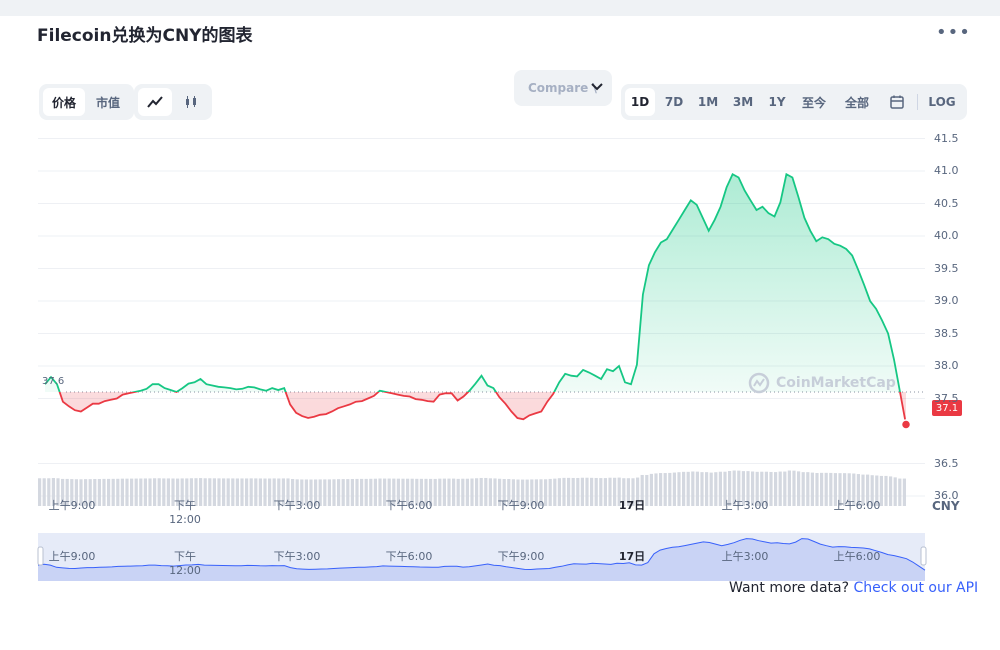 The image size is (1000, 650). Describe the element at coordinates (857, 556) in the screenshot. I see `navigator-tick-label: 上午6:00` at that location.